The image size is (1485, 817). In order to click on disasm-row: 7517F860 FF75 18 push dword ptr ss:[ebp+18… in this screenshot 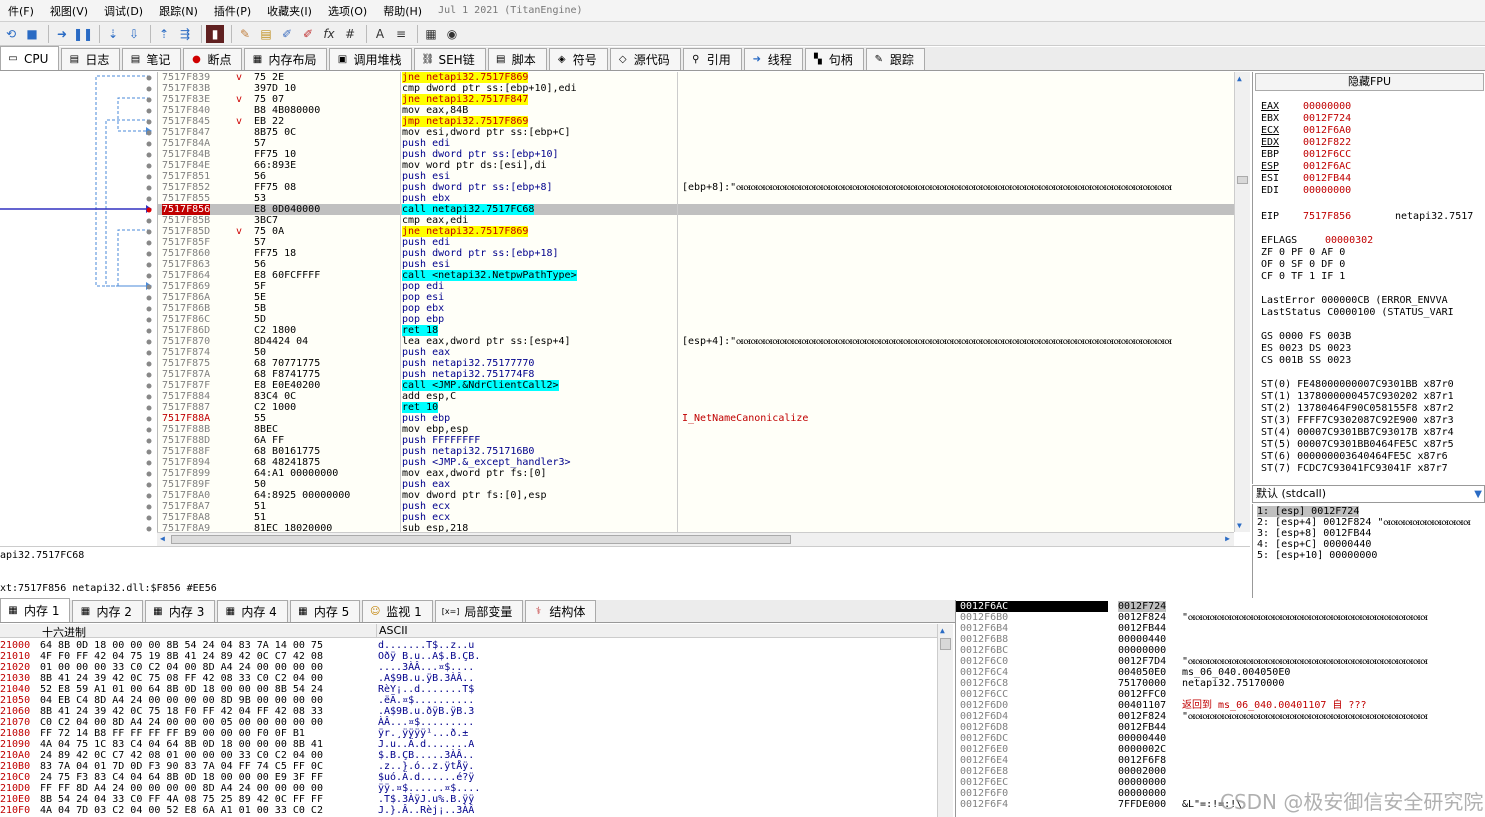, I will do `click(696, 253)`.